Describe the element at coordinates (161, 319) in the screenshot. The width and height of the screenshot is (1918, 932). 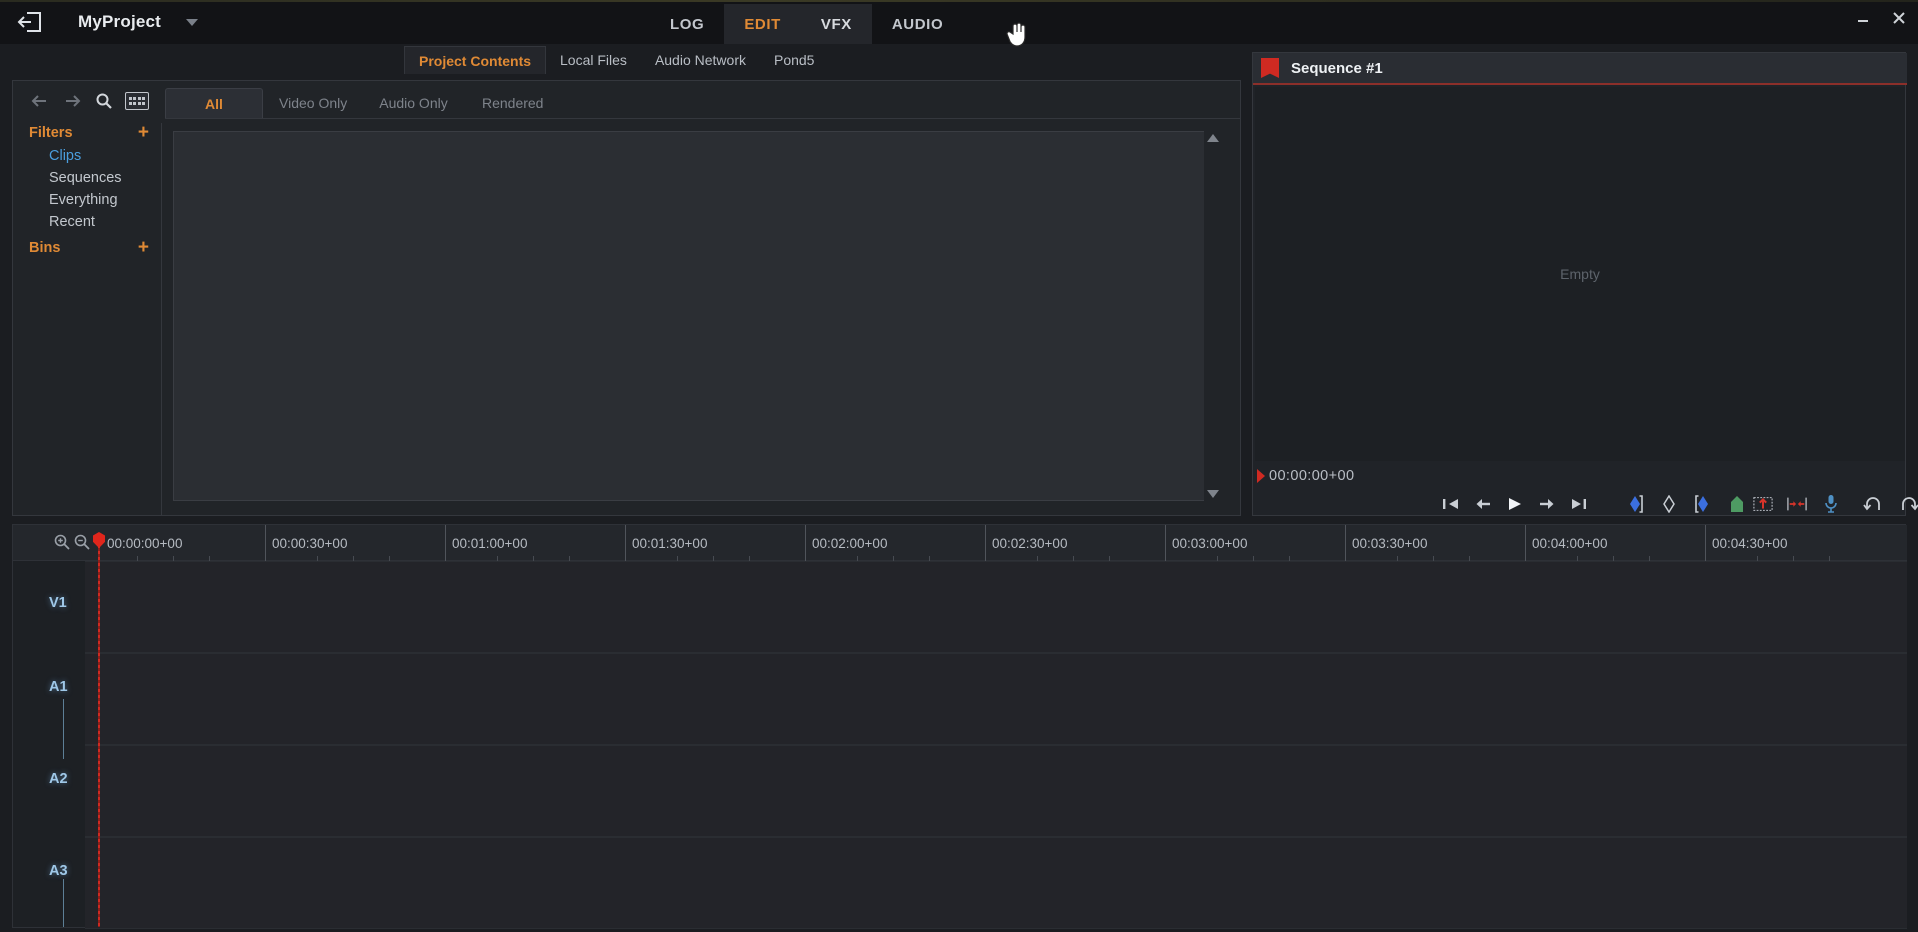
I see `sidebar-divider` at that location.